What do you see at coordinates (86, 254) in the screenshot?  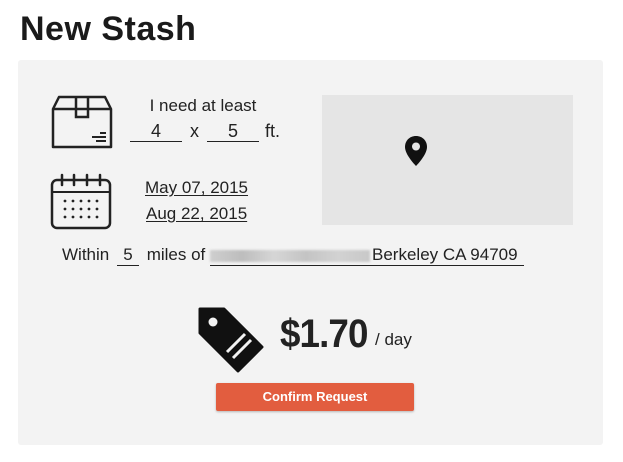 I see `within-label: Within` at bounding box center [86, 254].